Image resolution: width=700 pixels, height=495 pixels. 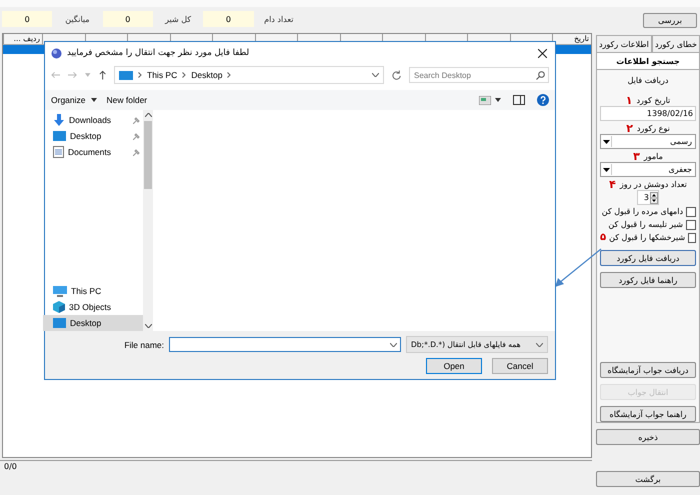 I want to click on status-text: 0/0, so click(x=296, y=466).